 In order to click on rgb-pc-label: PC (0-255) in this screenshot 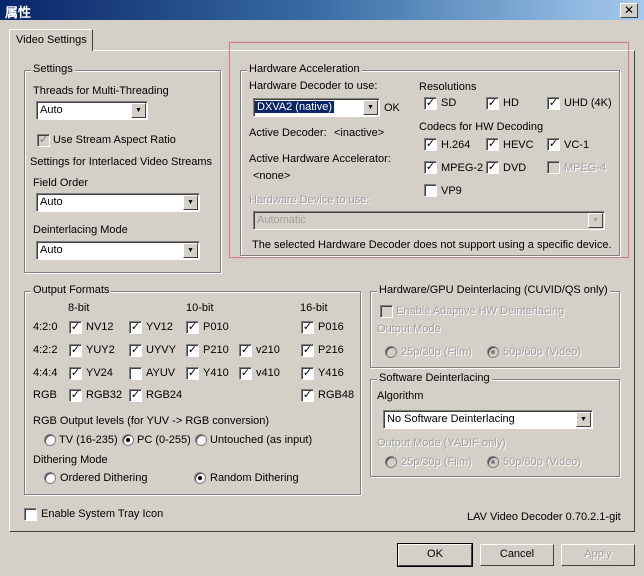, I will do `click(164, 440)`.